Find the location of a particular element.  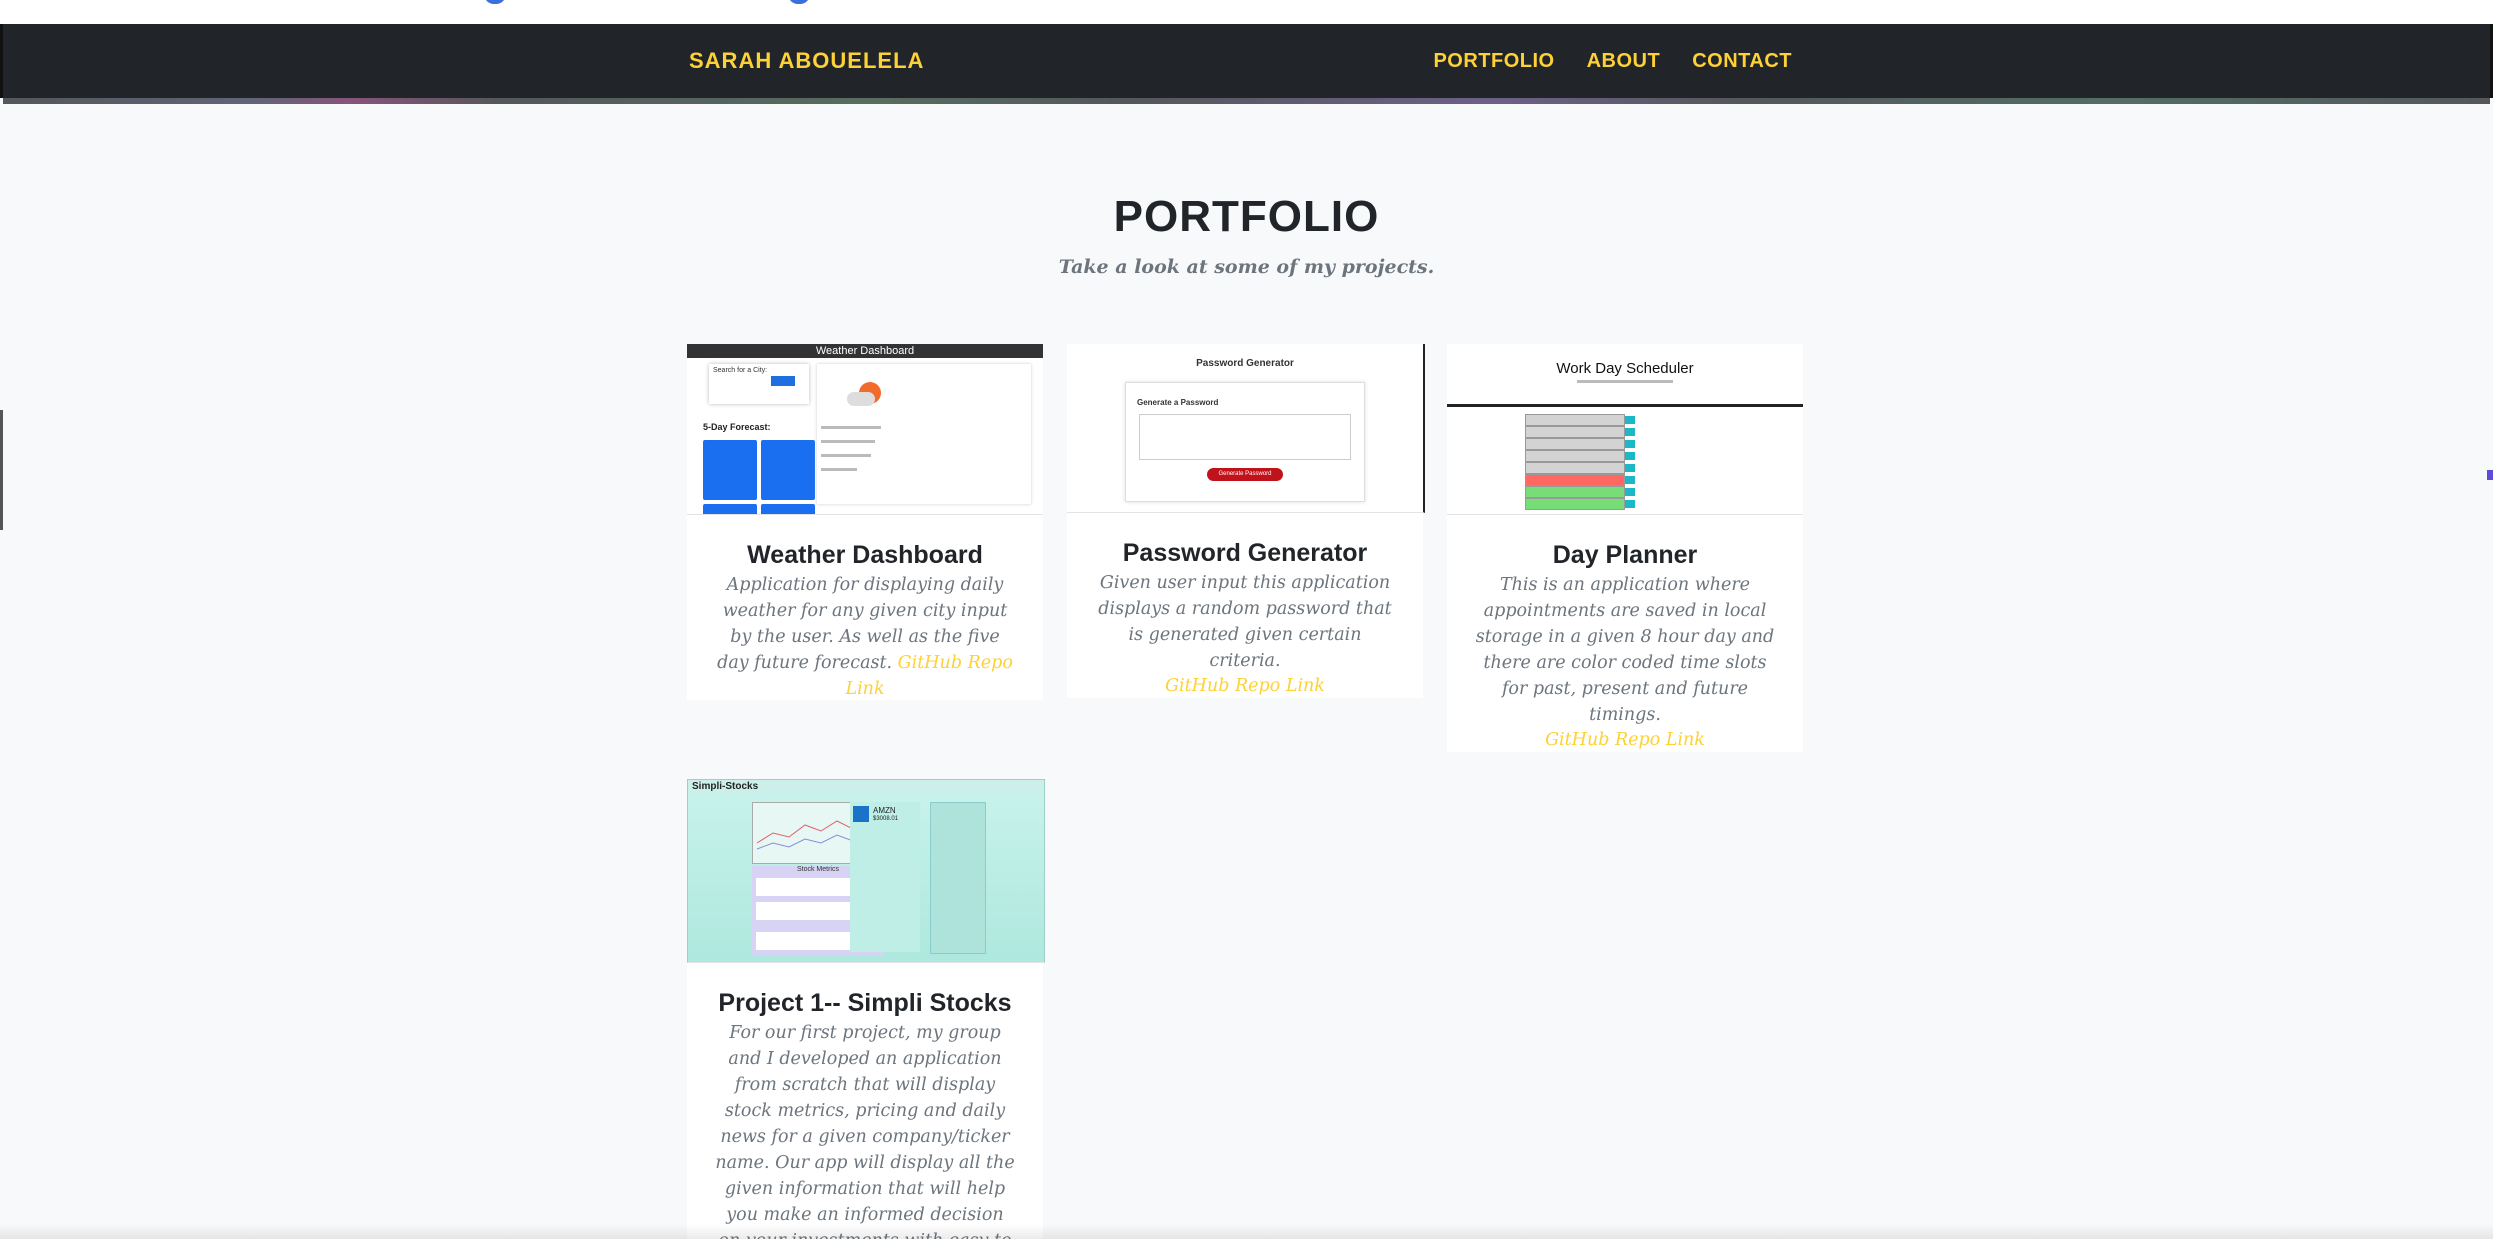

bottom-fade is located at coordinates (1246, 1231).